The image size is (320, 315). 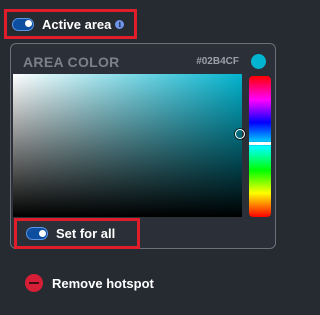 What do you see at coordinates (77, 24) in the screenshot?
I see `active-area-label: Active area` at bounding box center [77, 24].